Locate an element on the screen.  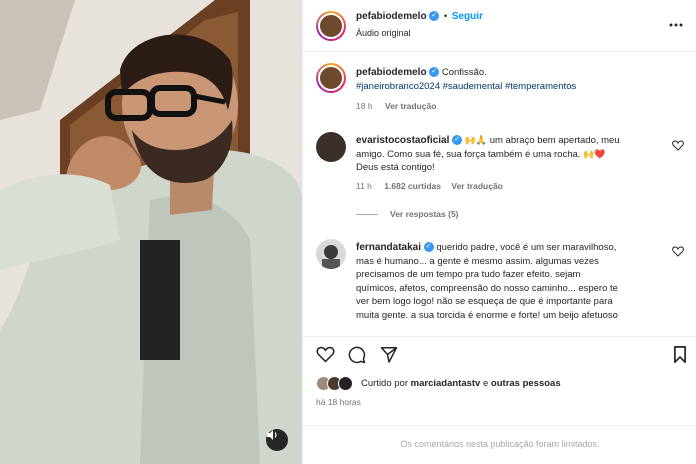
comment-username: fernandatakai is located at coordinates (388, 247).